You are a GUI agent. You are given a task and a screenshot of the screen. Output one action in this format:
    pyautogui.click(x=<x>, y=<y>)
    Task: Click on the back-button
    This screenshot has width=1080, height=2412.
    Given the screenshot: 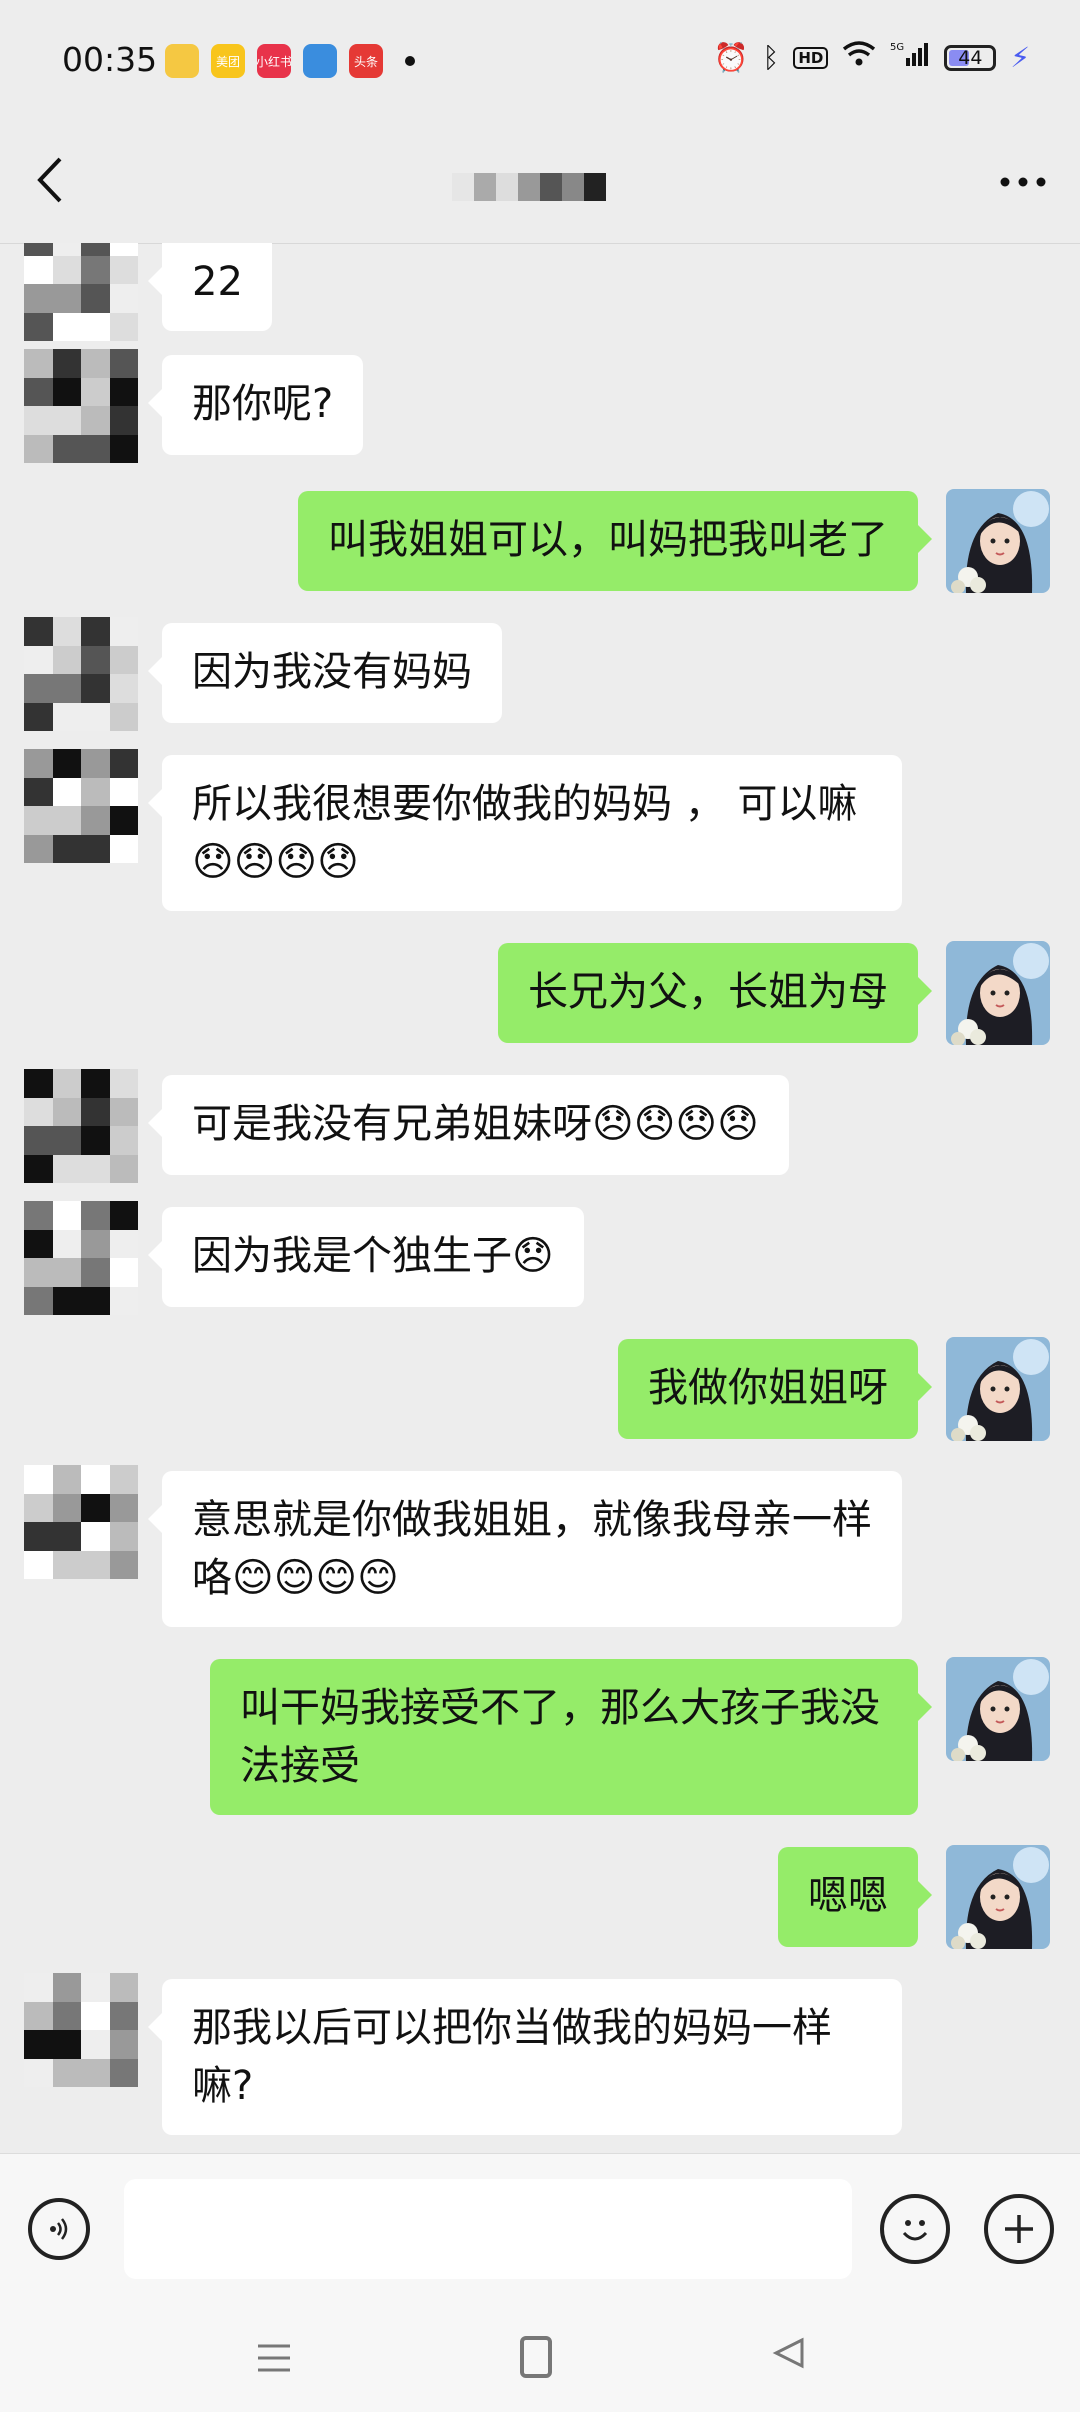 What is the action you would take?
    pyautogui.click(x=56, y=183)
    